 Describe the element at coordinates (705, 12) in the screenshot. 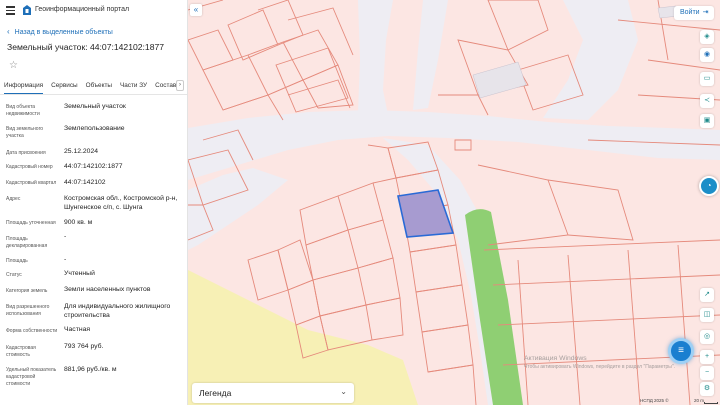

I see `login-arrow-icon: ⇥` at that location.